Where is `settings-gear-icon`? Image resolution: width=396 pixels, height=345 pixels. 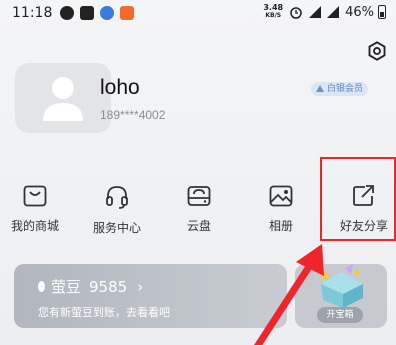
settings-gear-icon is located at coordinates (377, 51).